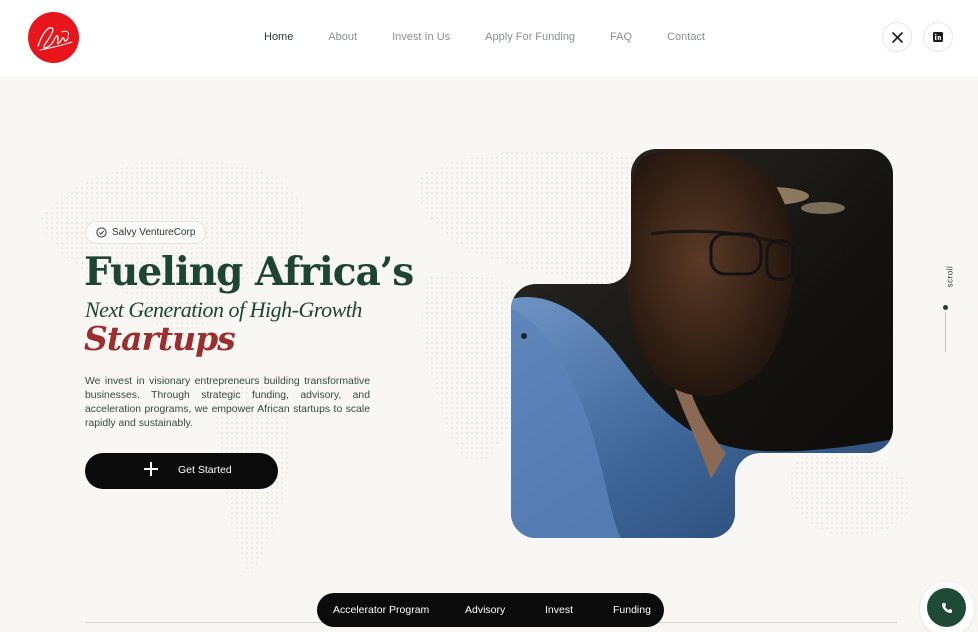  I want to click on scroll-indicator-track, so click(945, 332).